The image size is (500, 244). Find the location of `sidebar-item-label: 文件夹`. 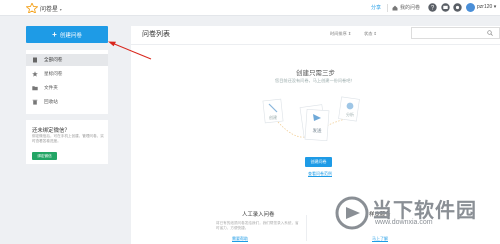

sidebar-item-label: 文件夹 is located at coordinates (51, 87).